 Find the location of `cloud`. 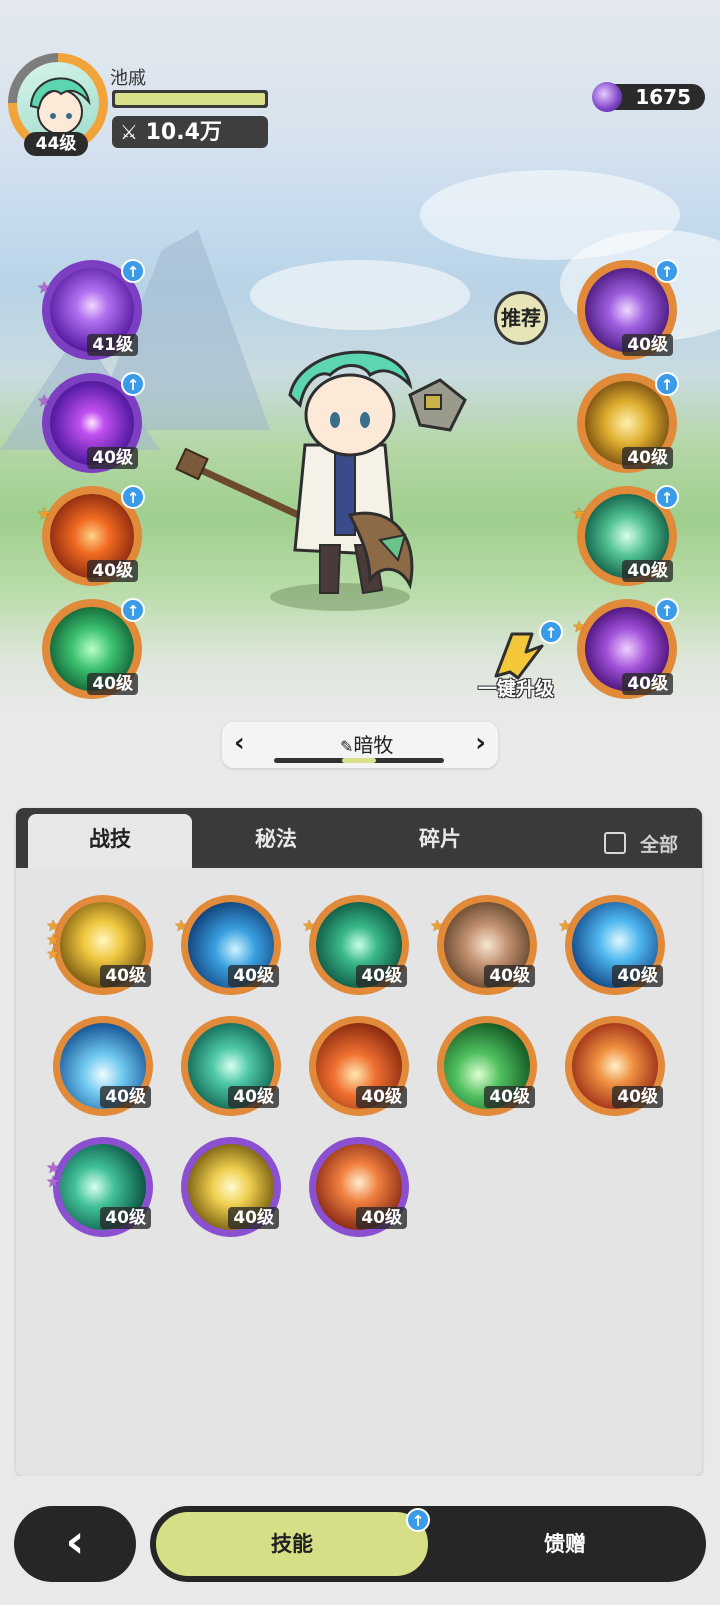

cloud is located at coordinates (360, 295).